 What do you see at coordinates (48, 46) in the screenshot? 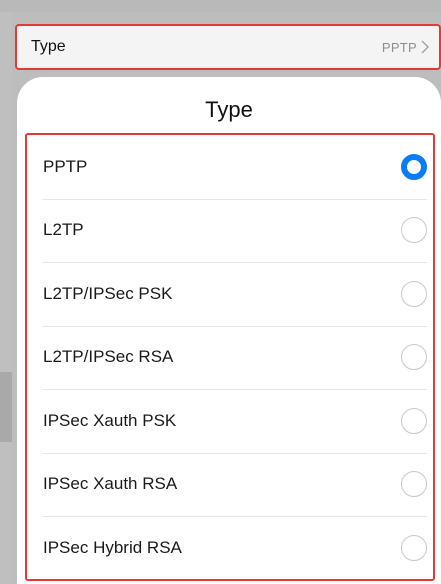
I see `vpn-type-label: Type` at bounding box center [48, 46].